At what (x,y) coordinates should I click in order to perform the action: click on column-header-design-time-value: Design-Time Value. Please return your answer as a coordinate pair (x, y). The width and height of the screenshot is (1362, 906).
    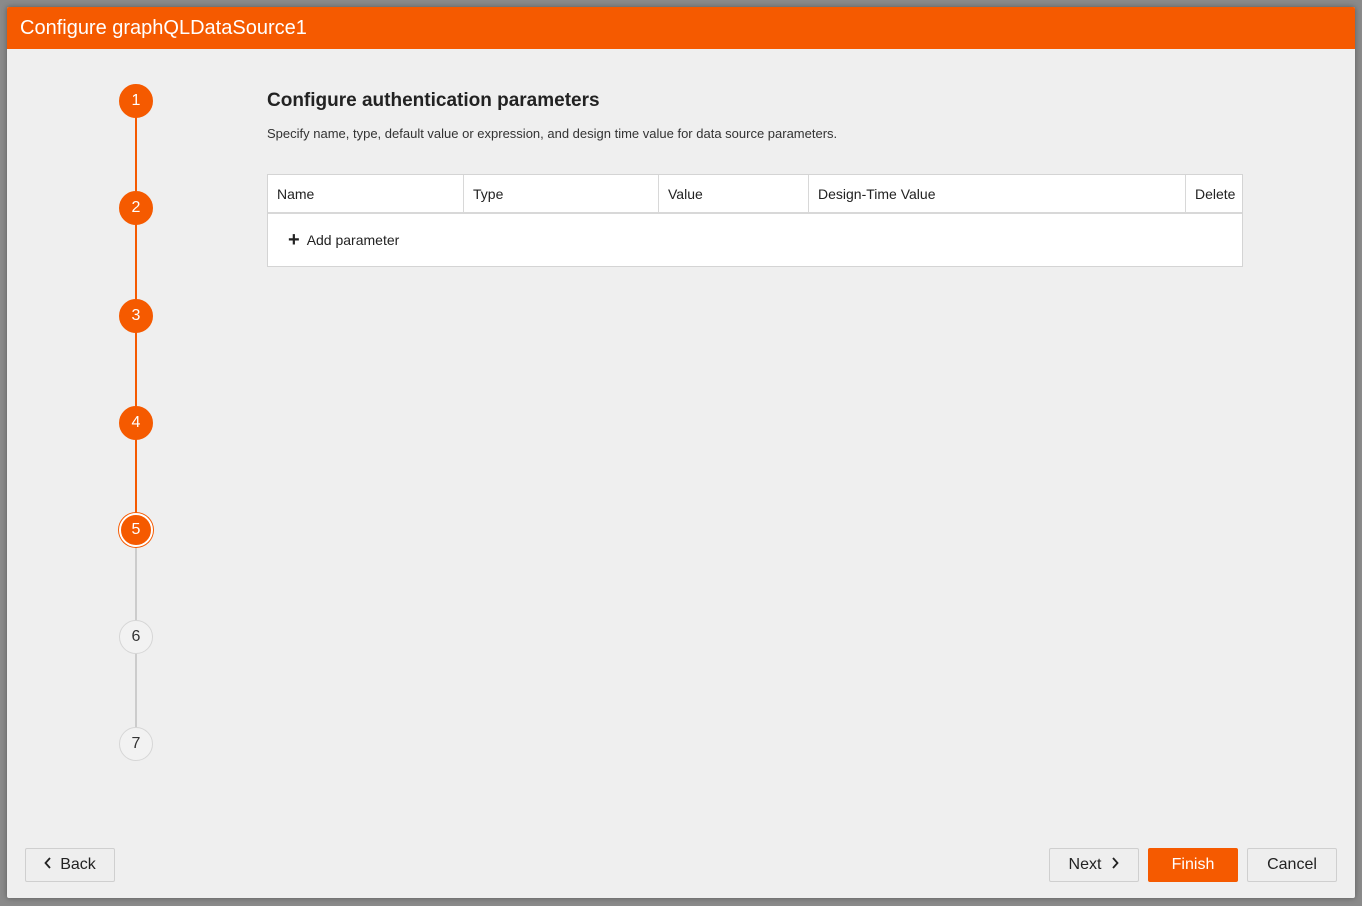
    Looking at the image, I should click on (997, 193).